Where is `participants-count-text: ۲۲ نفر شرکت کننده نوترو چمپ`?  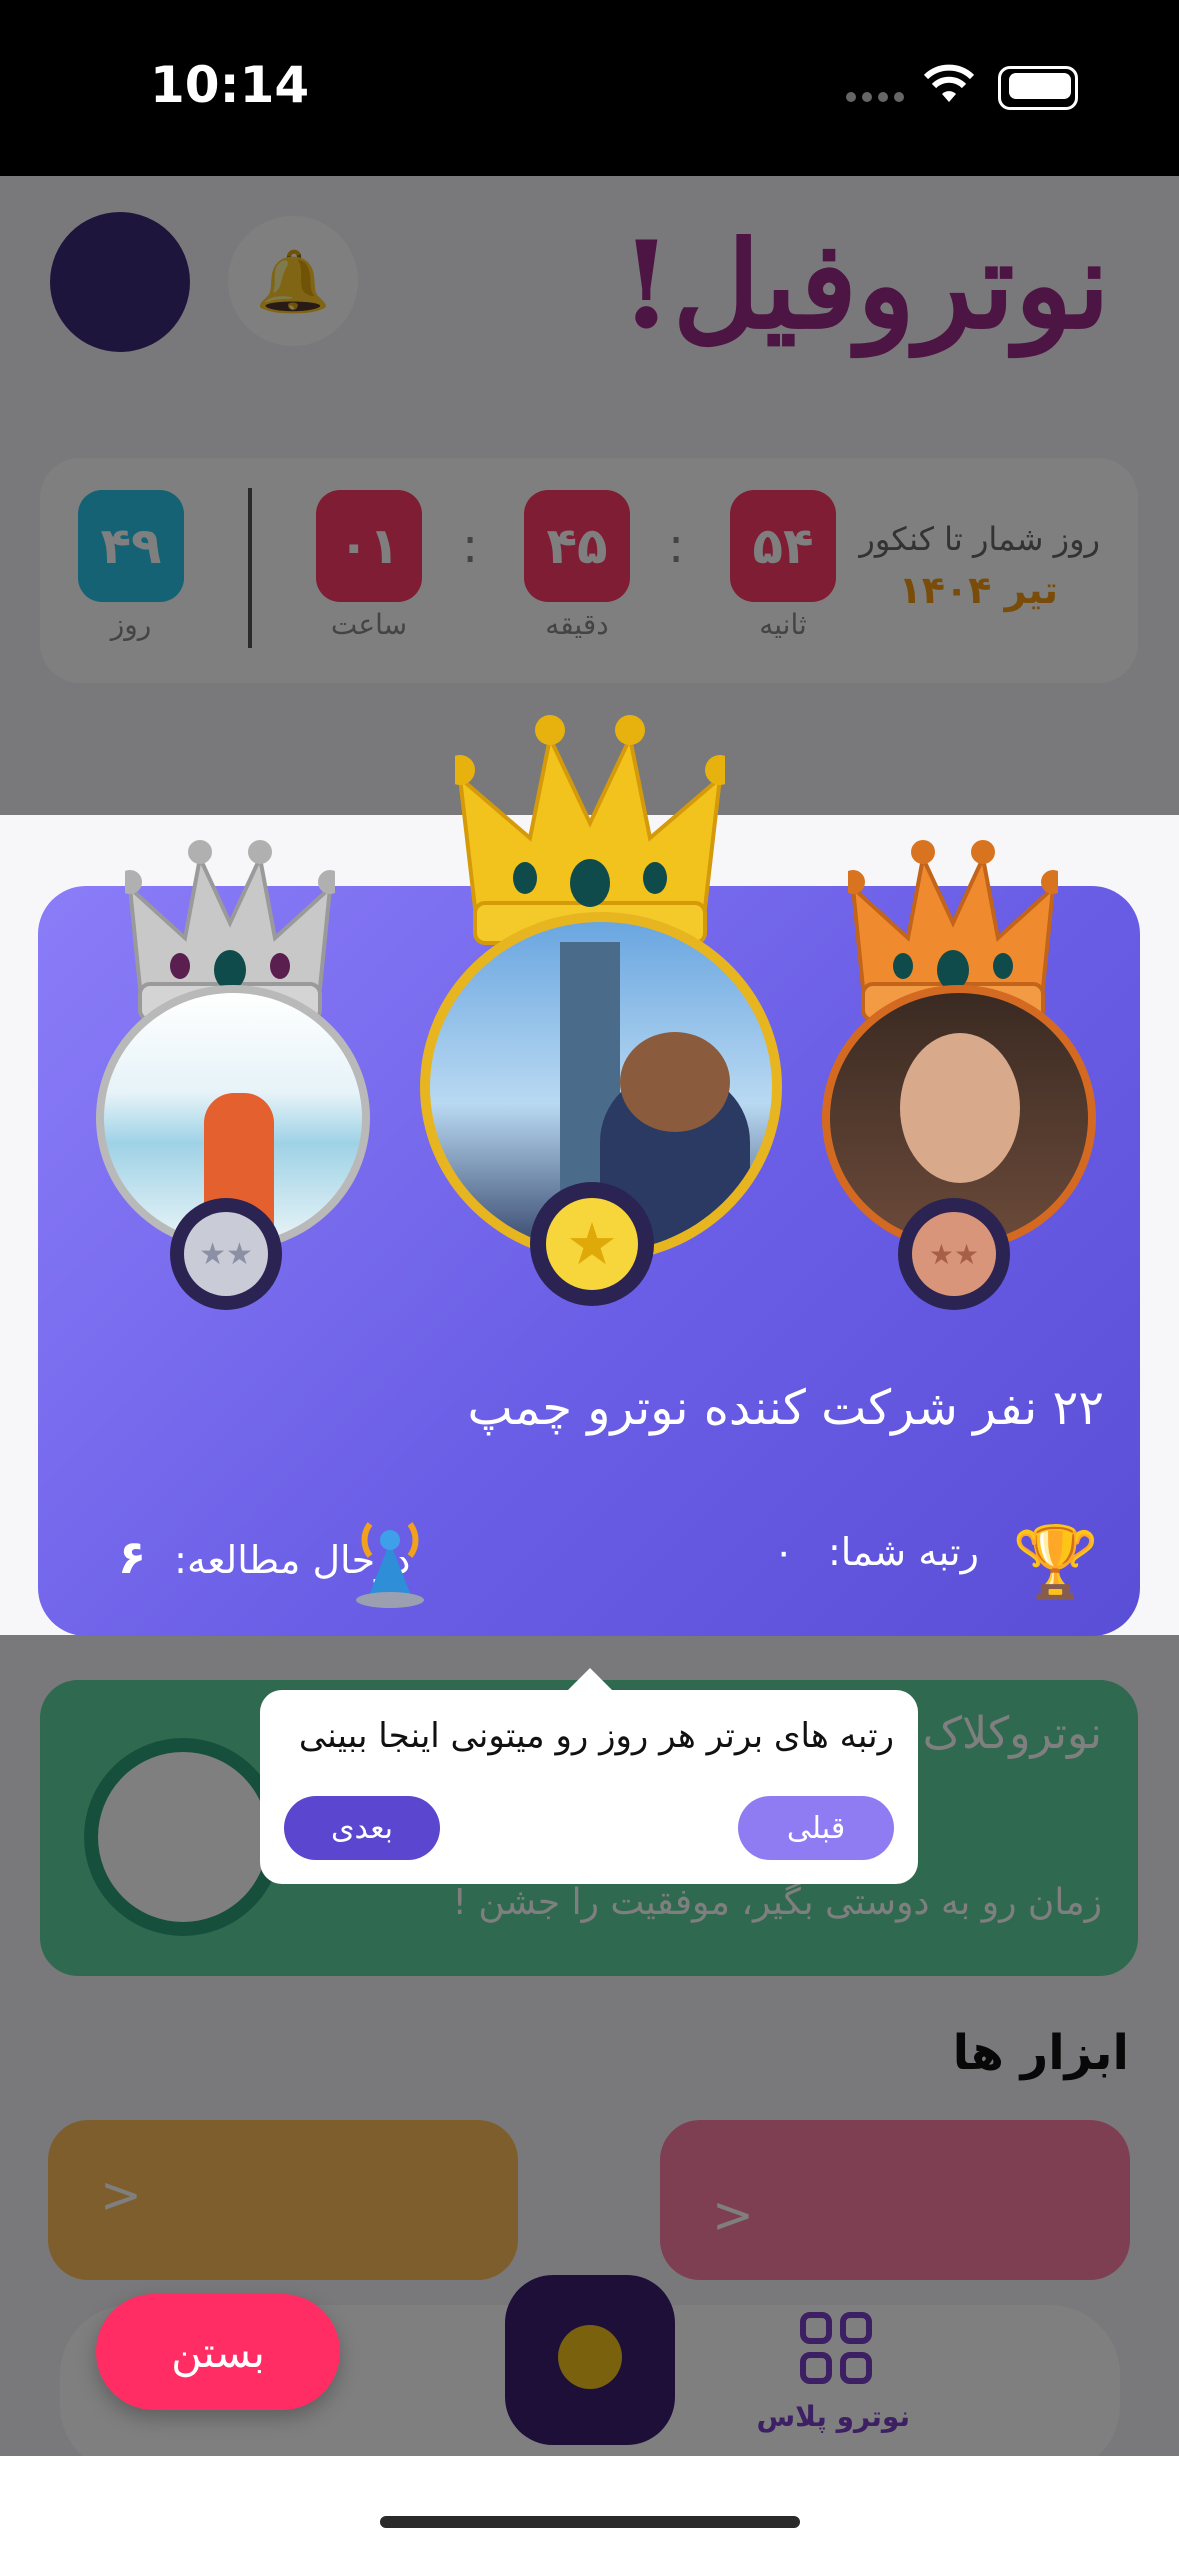
participants-count-text: ۲۲ نفر شرکت کننده نوترو چمپ is located at coordinates (785, 1408).